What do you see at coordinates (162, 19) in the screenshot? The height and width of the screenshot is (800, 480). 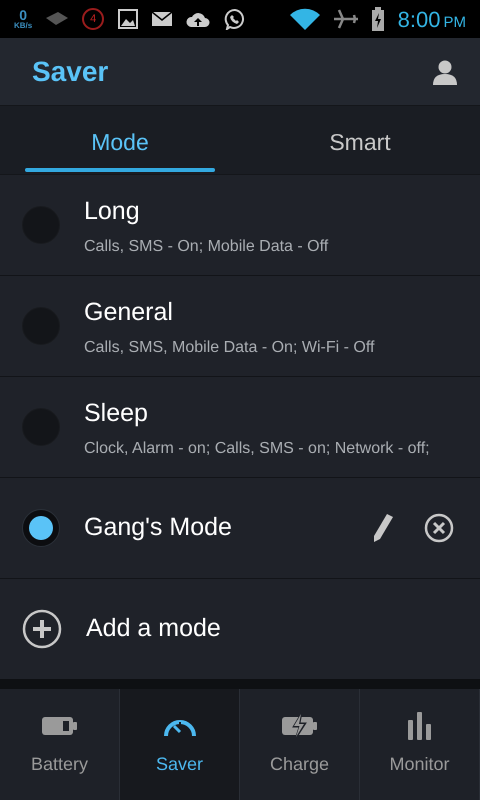 I see `mail-icon` at bounding box center [162, 19].